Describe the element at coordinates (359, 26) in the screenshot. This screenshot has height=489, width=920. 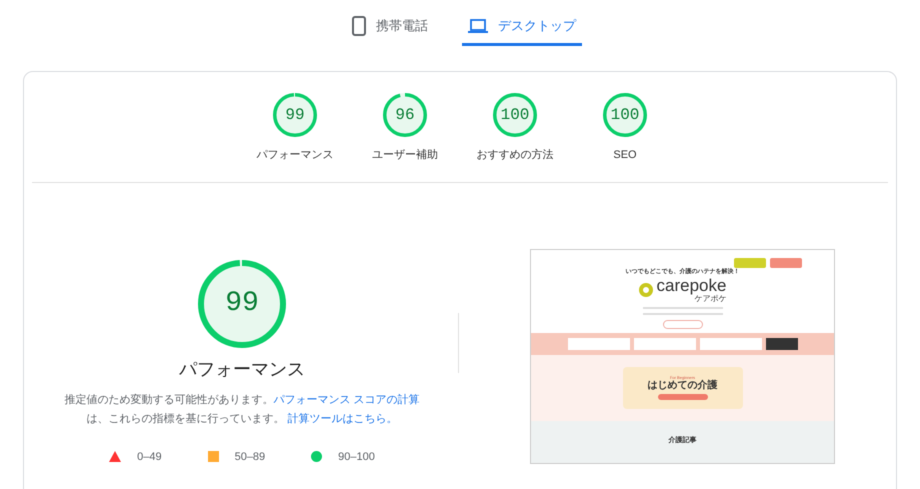
I see `phone-icon` at that location.